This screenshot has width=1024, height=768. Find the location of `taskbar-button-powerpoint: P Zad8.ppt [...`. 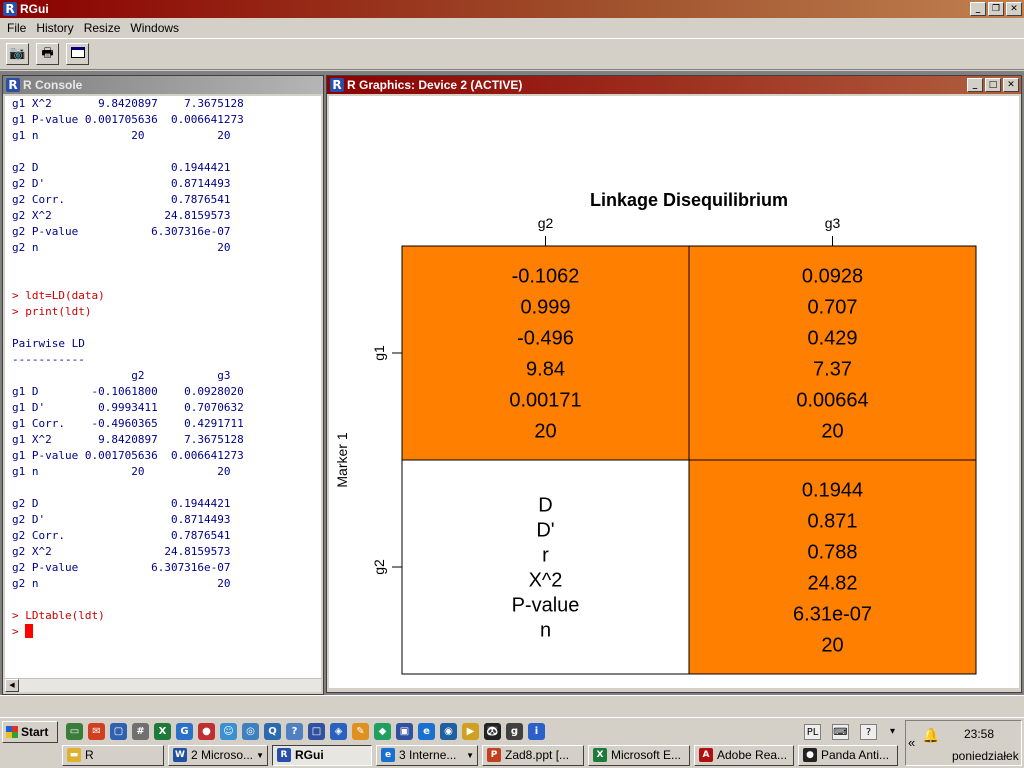

taskbar-button-powerpoint: P Zad8.ppt [... is located at coordinates (533, 755).